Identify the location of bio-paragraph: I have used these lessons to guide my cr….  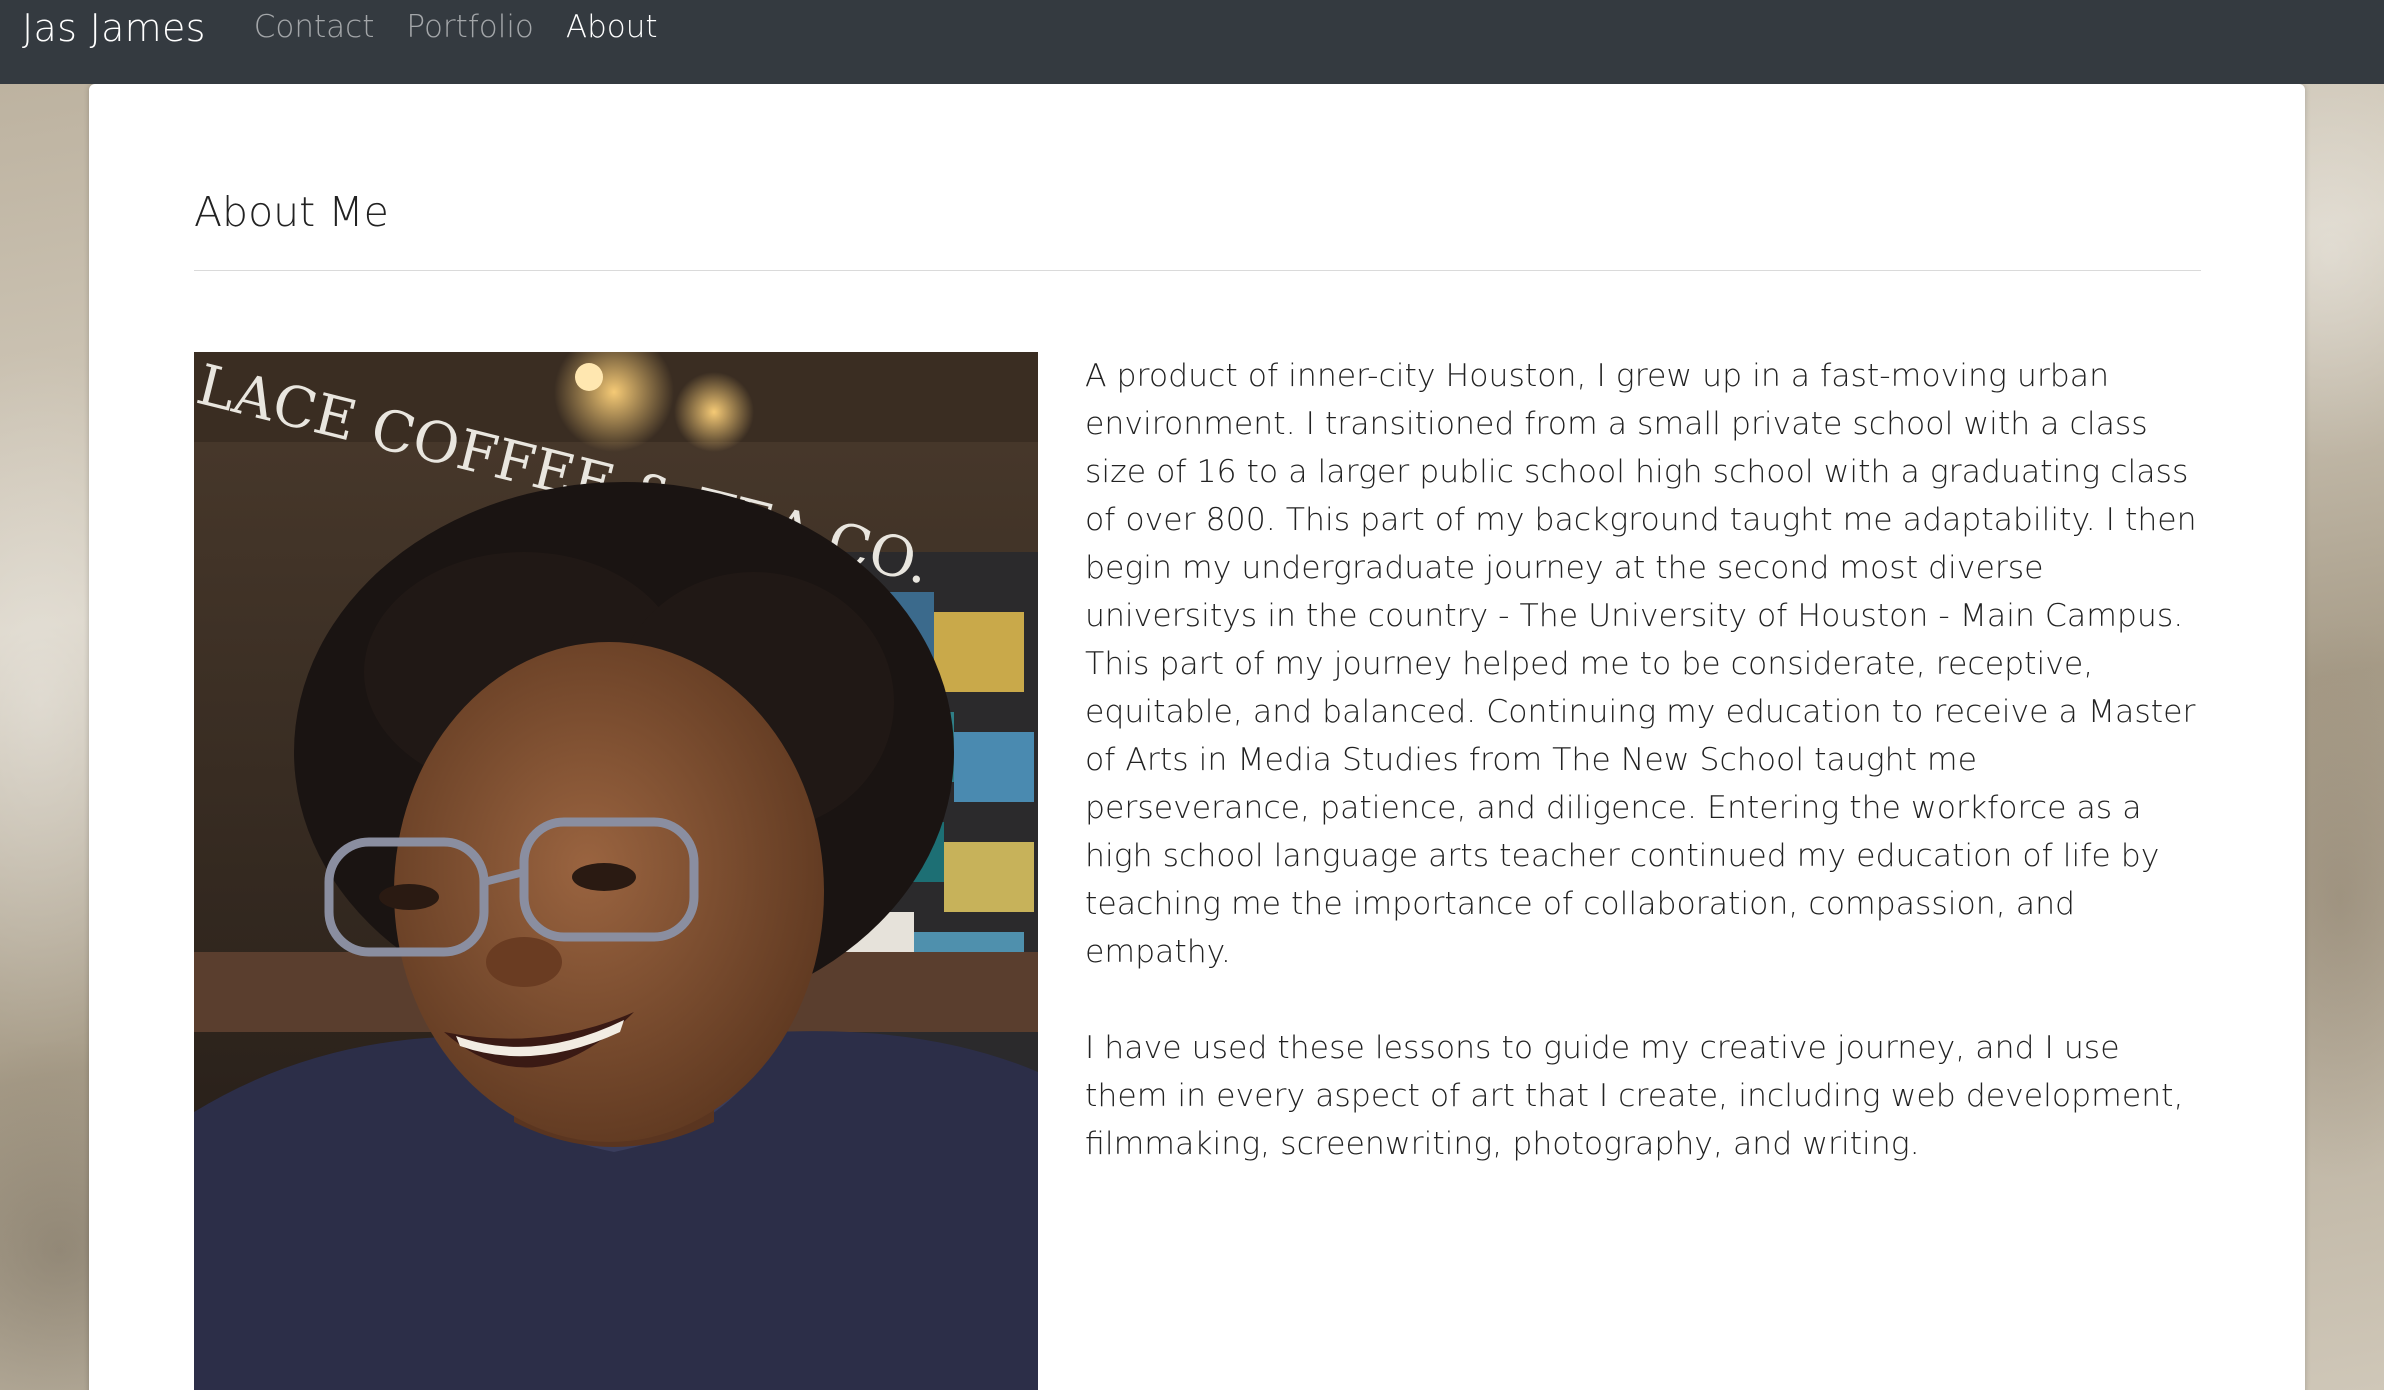
(1634, 1096).